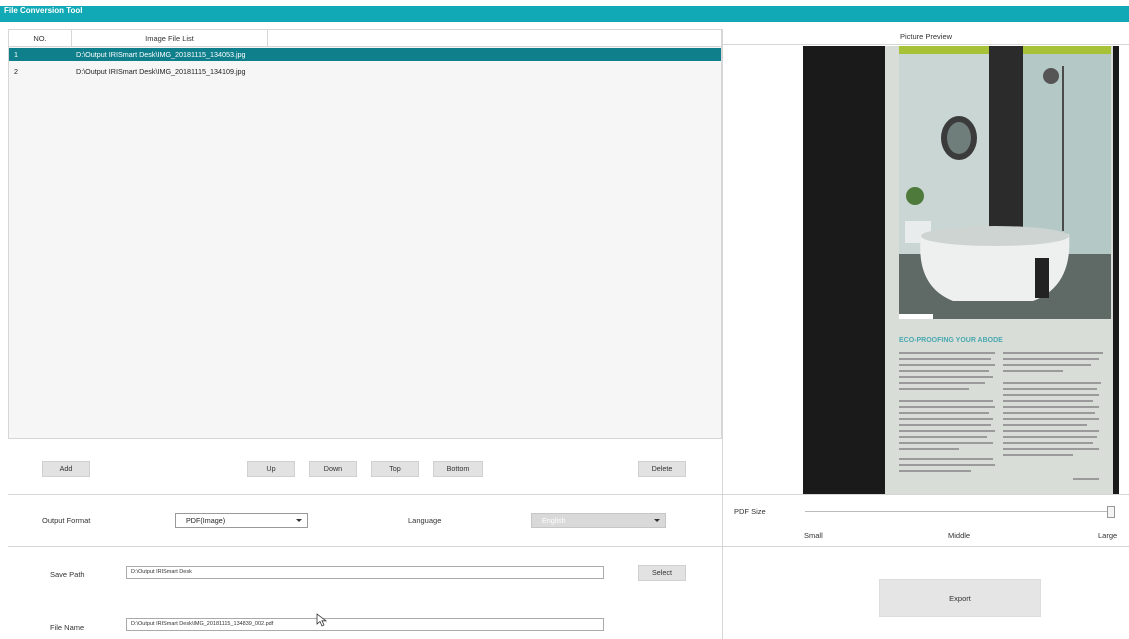 Image resolution: width=1129 pixels, height=639 pixels. What do you see at coordinates (170, 38) in the screenshot?
I see `column-header-file: Image File List` at bounding box center [170, 38].